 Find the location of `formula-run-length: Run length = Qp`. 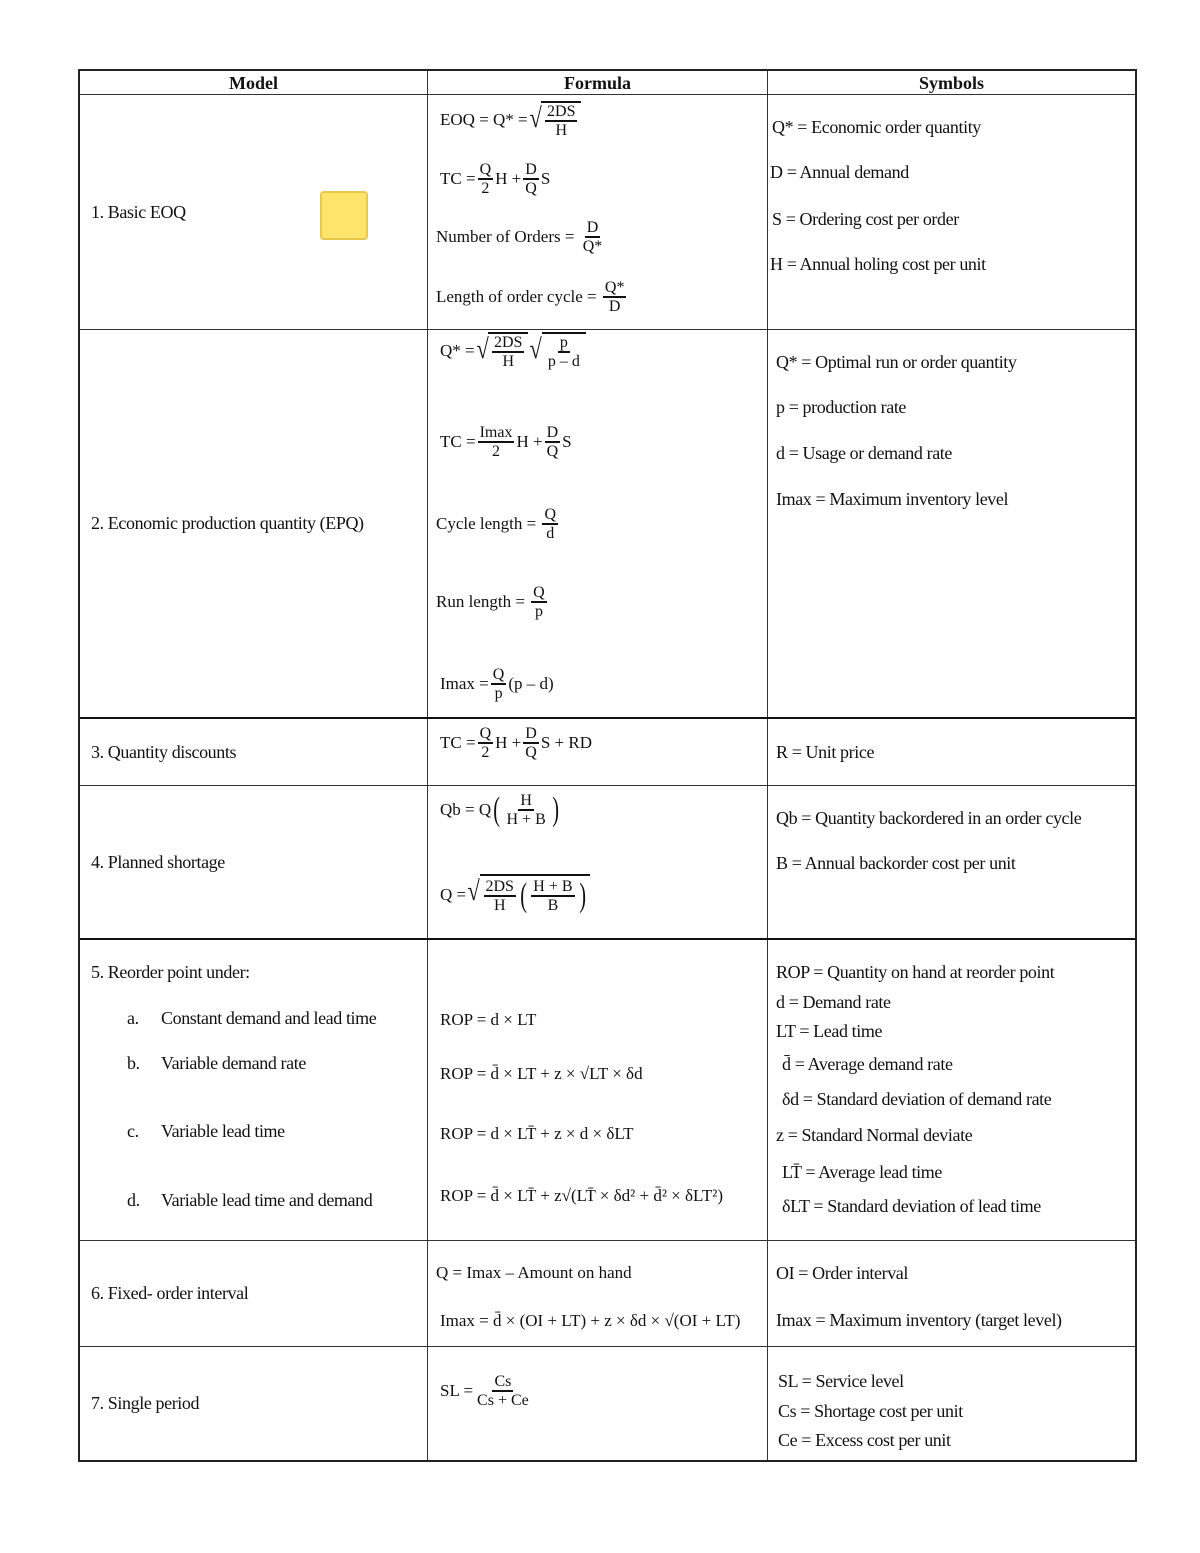

formula-run-length: Run length = Qp is located at coordinates (491, 602).